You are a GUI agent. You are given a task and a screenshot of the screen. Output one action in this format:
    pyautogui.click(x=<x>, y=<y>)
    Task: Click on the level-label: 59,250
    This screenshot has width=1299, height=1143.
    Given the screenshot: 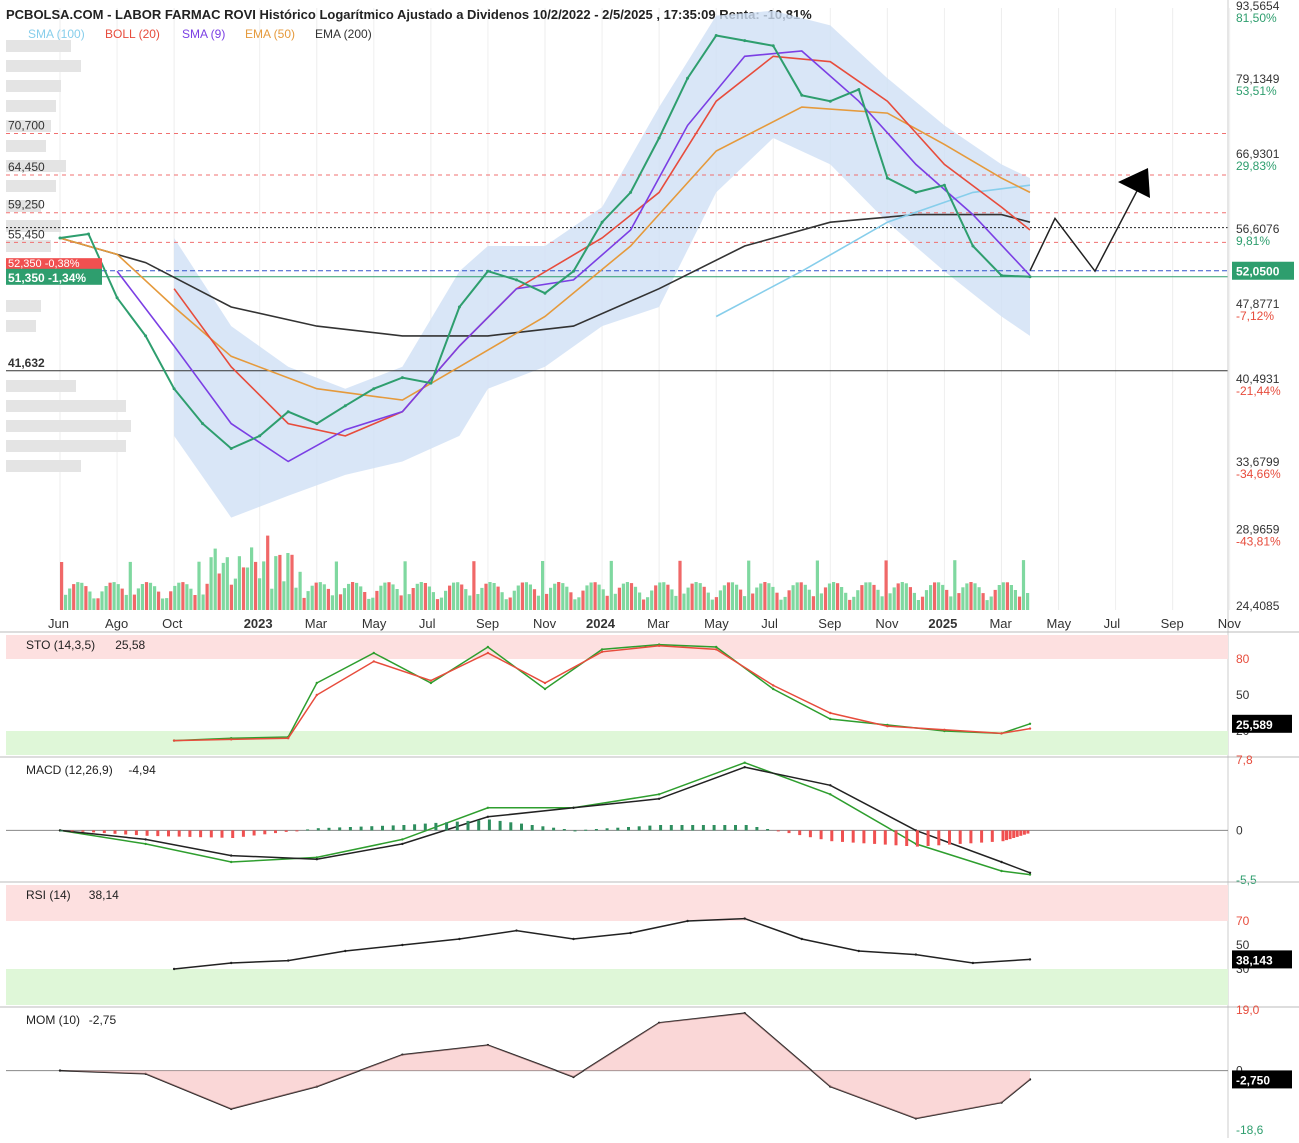 What is the action you would take?
    pyautogui.click(x=26, y=205)
    